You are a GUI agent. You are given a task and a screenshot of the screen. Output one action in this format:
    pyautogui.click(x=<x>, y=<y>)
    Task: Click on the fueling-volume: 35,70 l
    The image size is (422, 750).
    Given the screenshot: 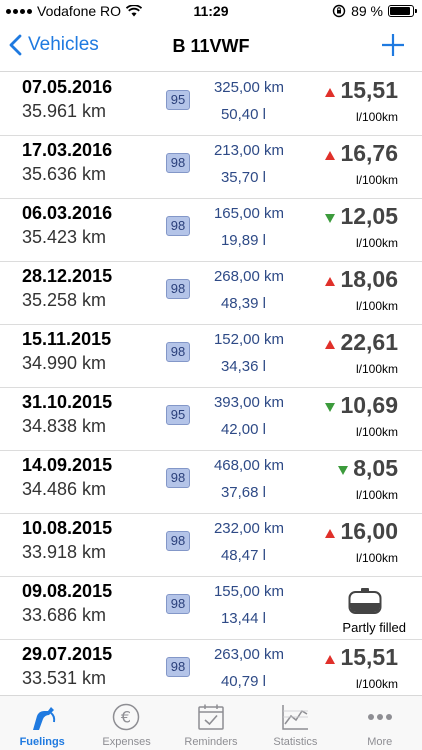 What is the action you would take?
    pyautogui.click(x=243, y=177)
    